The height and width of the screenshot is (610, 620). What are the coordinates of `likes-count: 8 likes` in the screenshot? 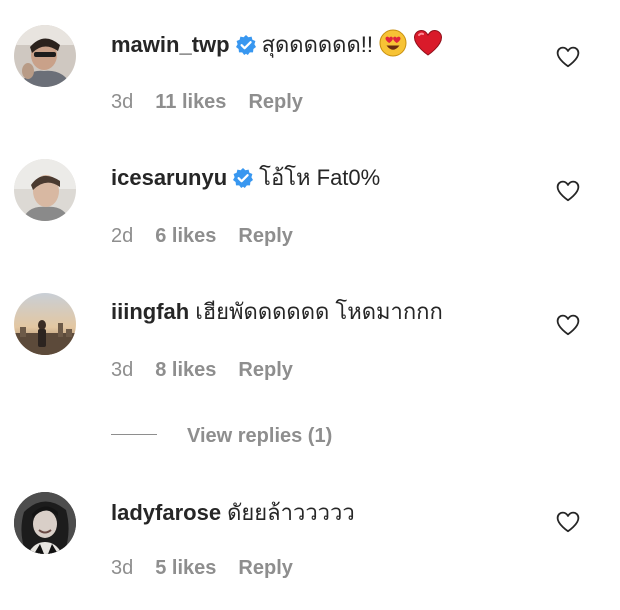 It's located at (185, 370).